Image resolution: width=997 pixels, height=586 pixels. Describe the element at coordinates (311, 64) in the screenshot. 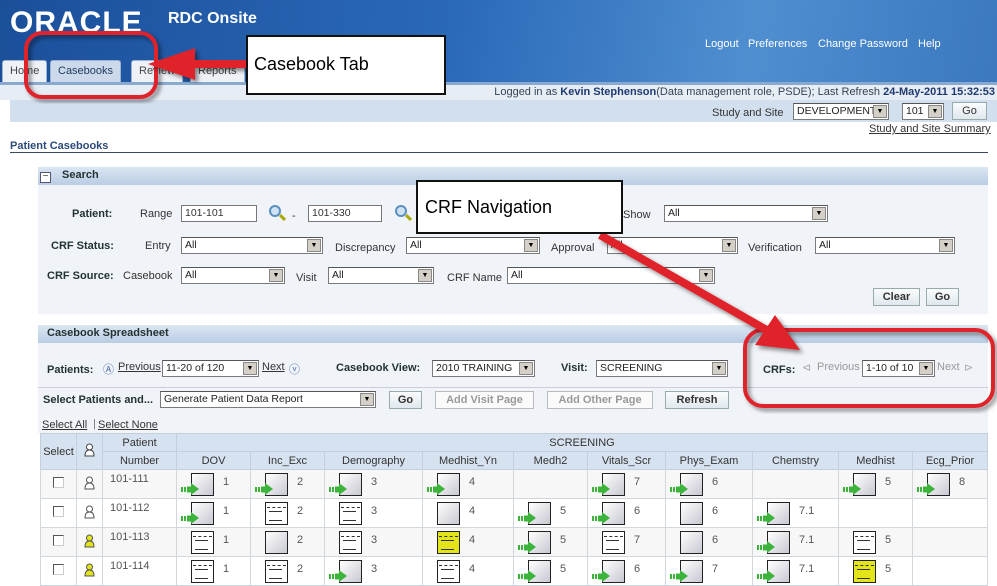

I see `casebook-tab-callout-text: Casebook Tab` at that location.